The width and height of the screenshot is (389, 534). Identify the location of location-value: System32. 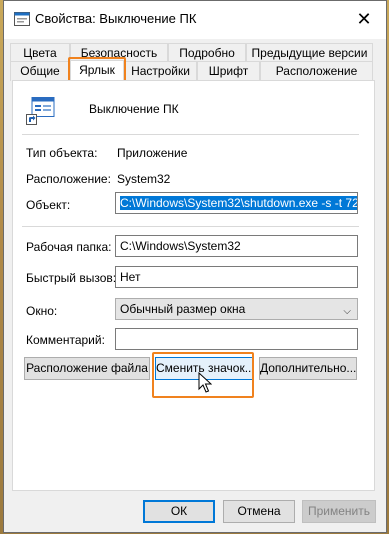
(144, 179).